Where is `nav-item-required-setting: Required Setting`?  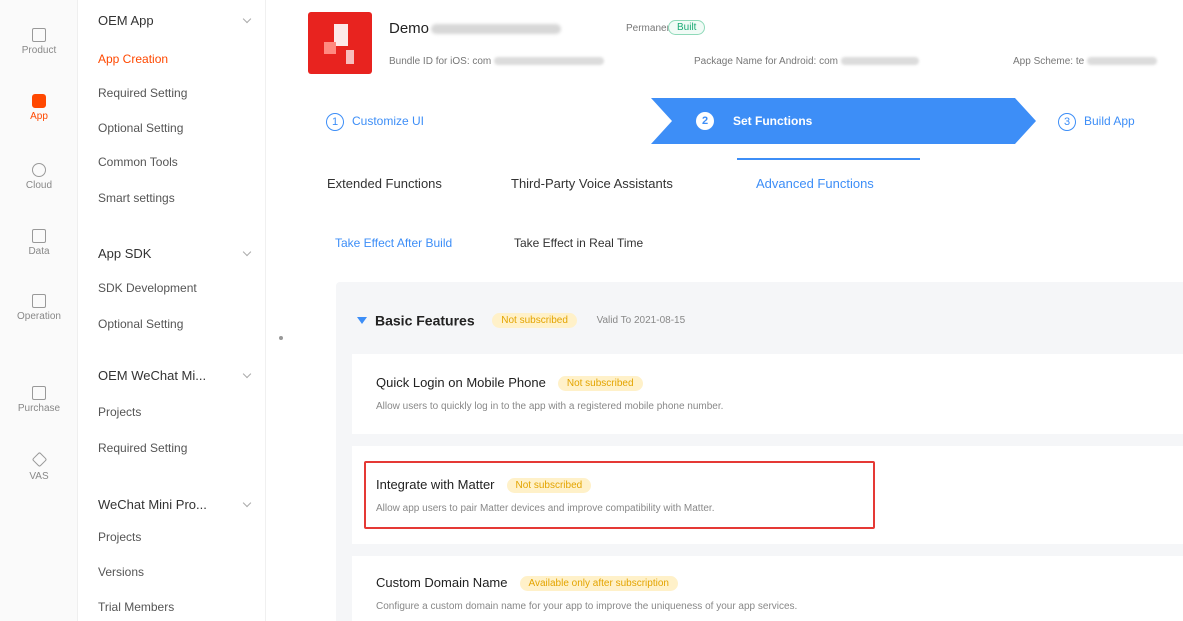 nav-item-required-setting: Required Setting is located at coordinates (178, 93).